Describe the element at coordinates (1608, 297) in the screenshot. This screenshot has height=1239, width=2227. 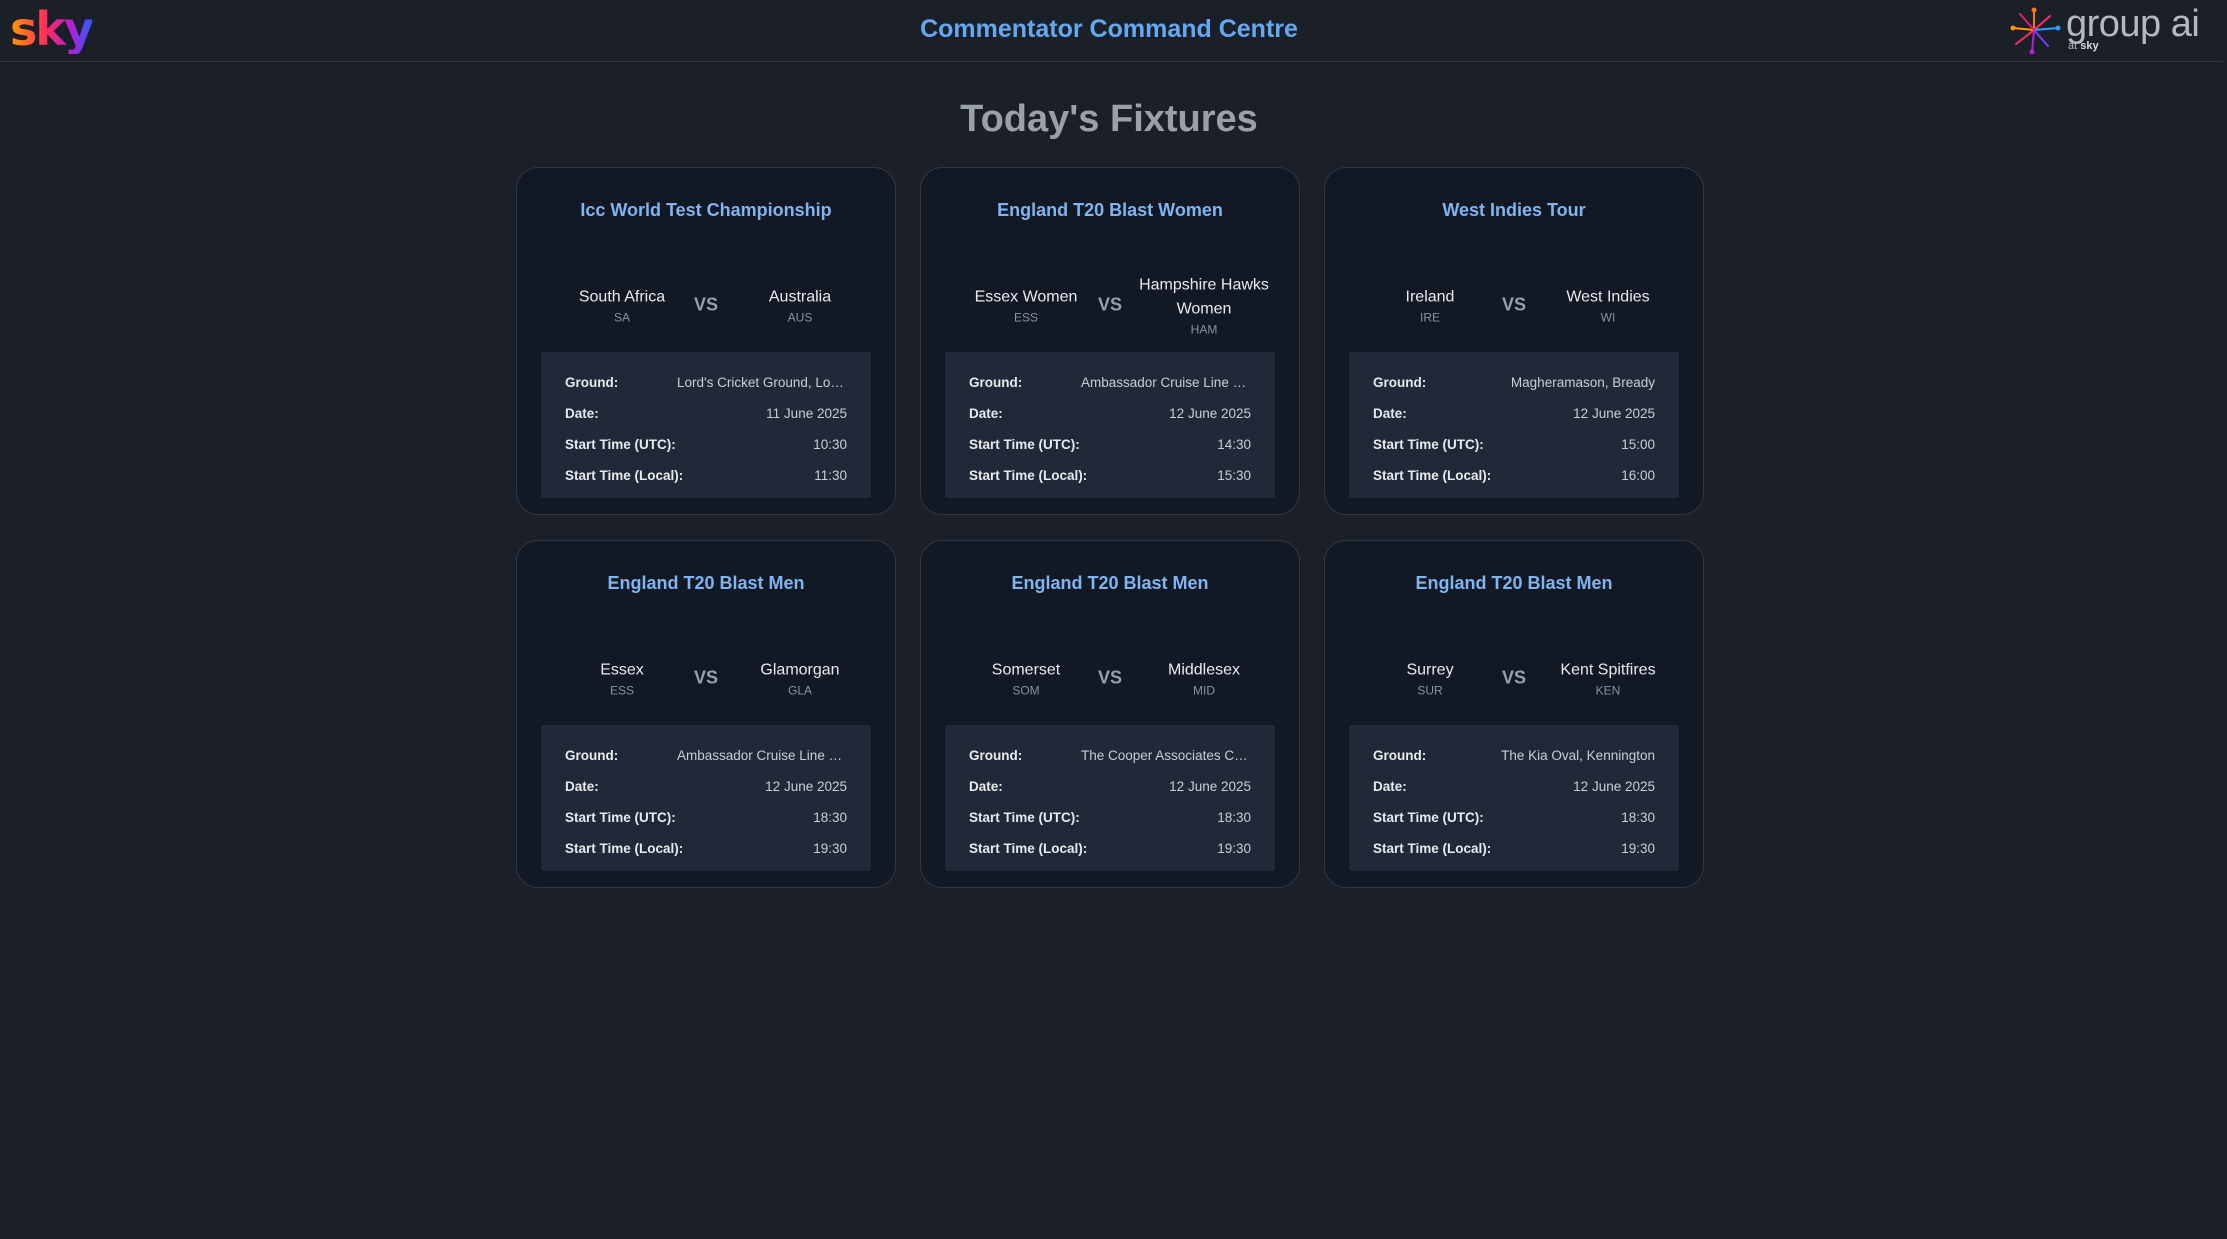
I see `away-team-name: West Indies` at that location.